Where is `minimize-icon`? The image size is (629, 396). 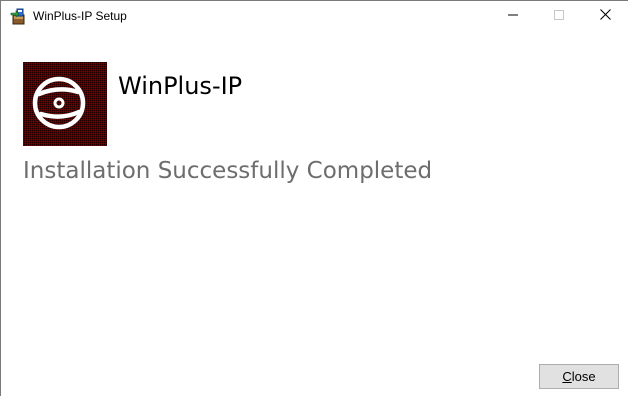
minimize-icon is located at coordinates (513, 16).